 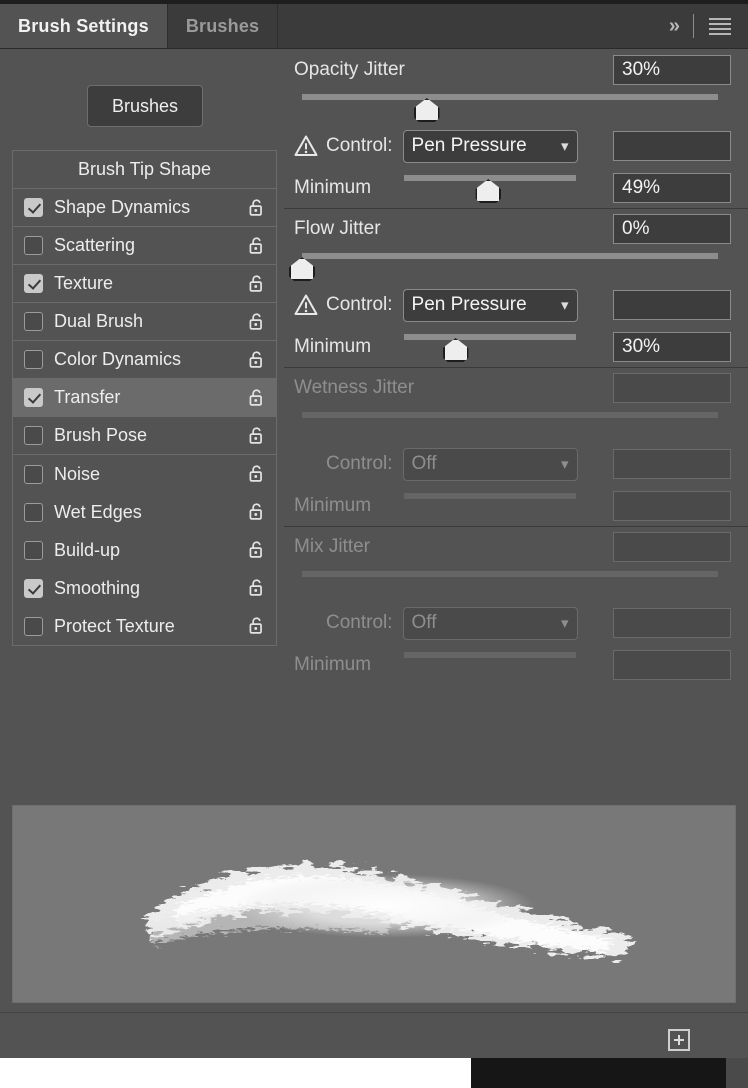 What do you see at coordinates (144, 474) in the screenshot?
I see `brush-option-row: Noise` at bounding box center [144, 474].